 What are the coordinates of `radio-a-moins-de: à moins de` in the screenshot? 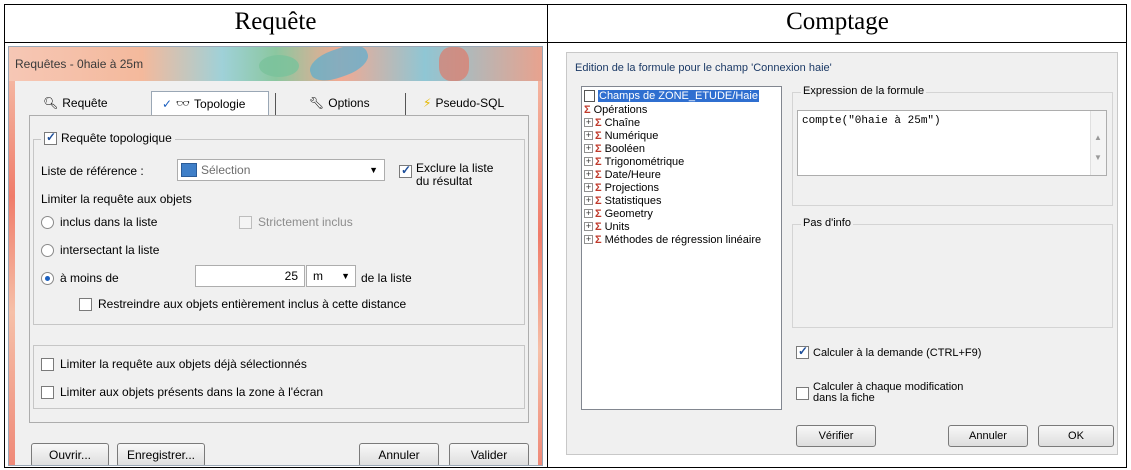 It's located at (80, 278).